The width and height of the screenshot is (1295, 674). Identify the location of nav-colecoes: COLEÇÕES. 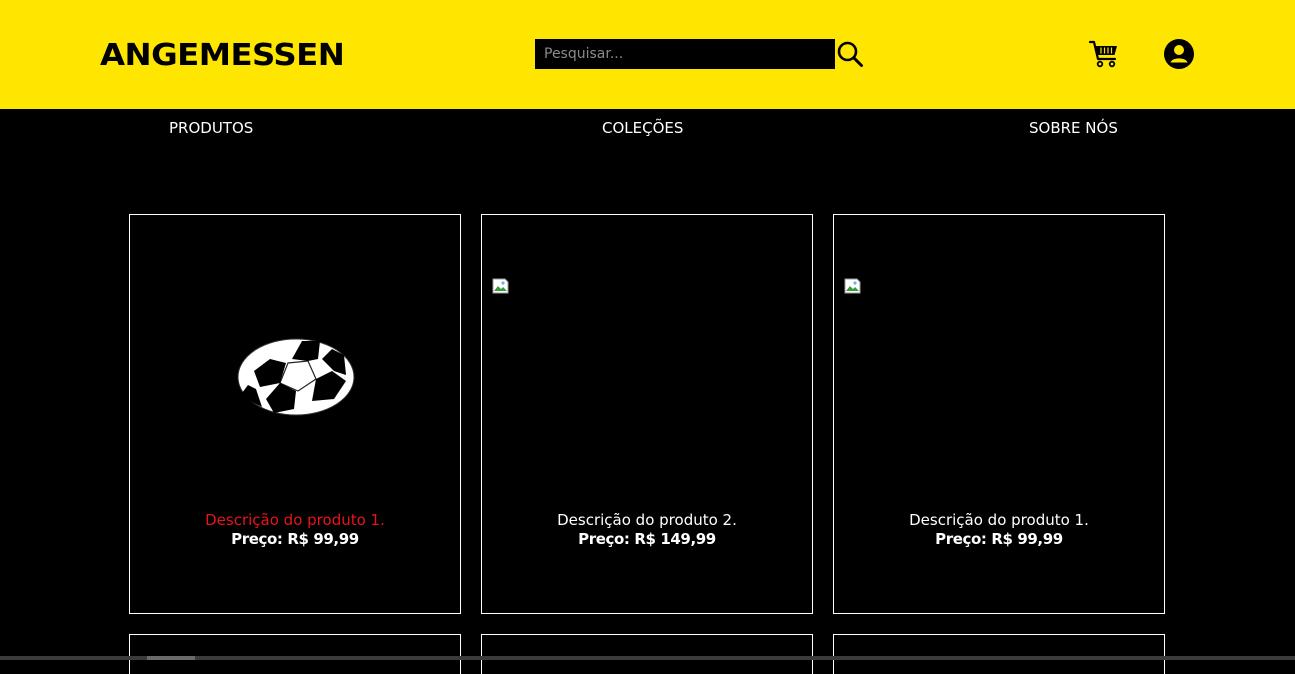
(642, 128).